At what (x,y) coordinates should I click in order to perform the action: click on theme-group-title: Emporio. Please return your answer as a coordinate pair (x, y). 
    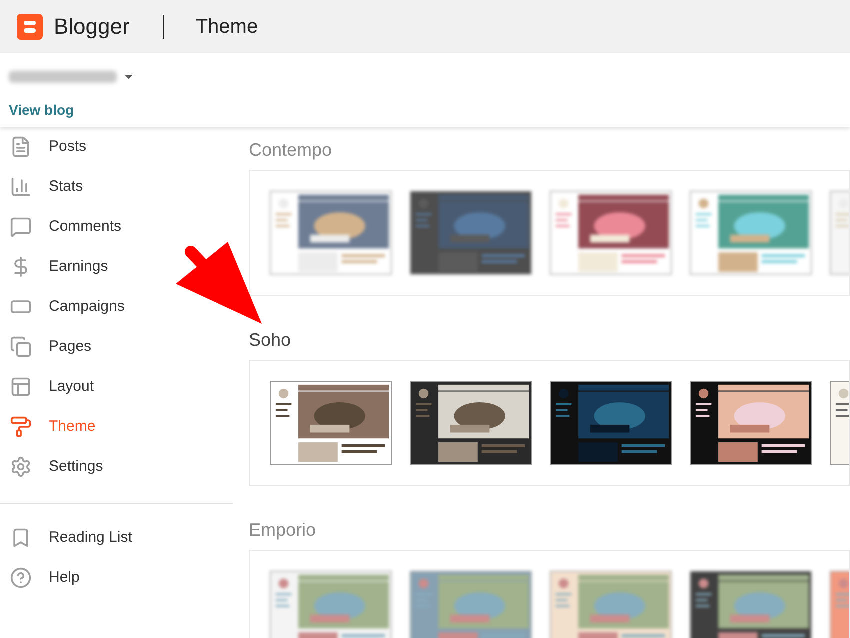
    Looking at the image, I should click on (283, 530).